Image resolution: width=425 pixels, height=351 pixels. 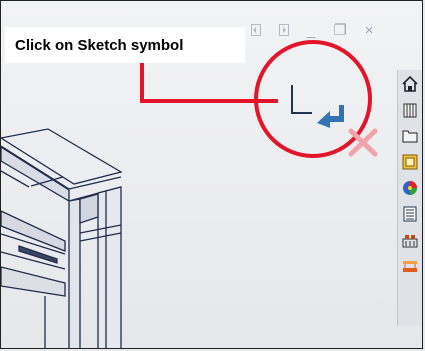 I want to click on home-icon, so click(x=410, y=84).